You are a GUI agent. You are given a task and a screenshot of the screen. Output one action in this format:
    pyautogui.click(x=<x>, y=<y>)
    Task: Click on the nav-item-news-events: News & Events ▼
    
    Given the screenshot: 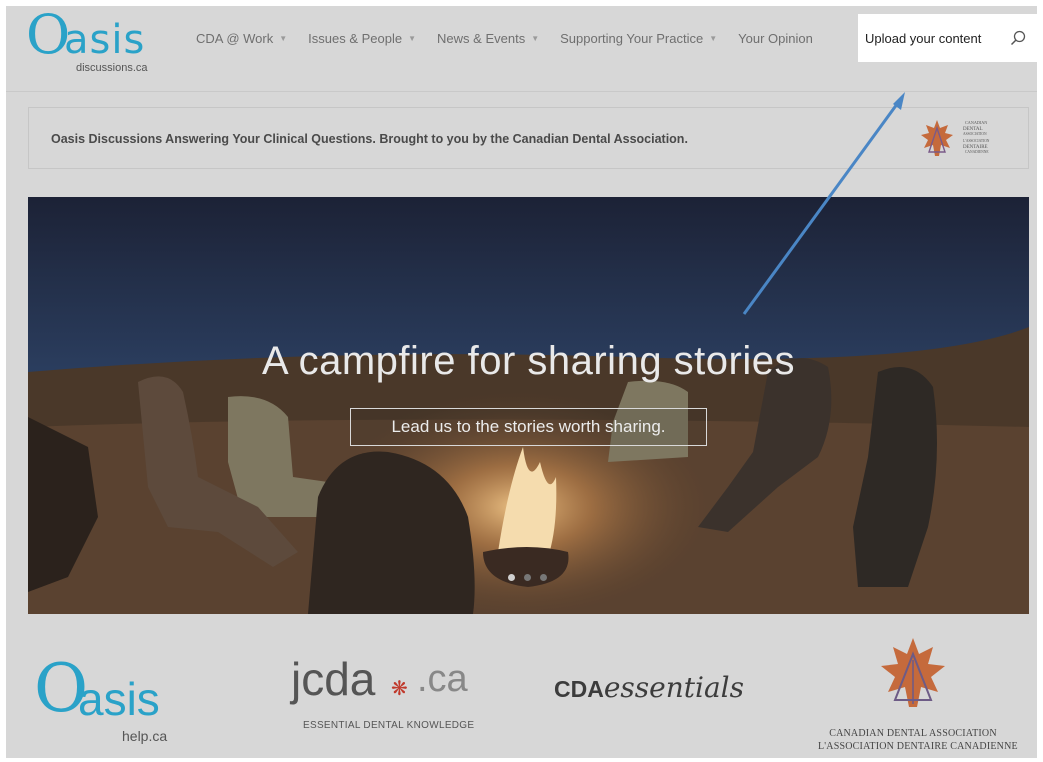 What is the action you would take?
    pyautogui.click(x=488, y=38)
    